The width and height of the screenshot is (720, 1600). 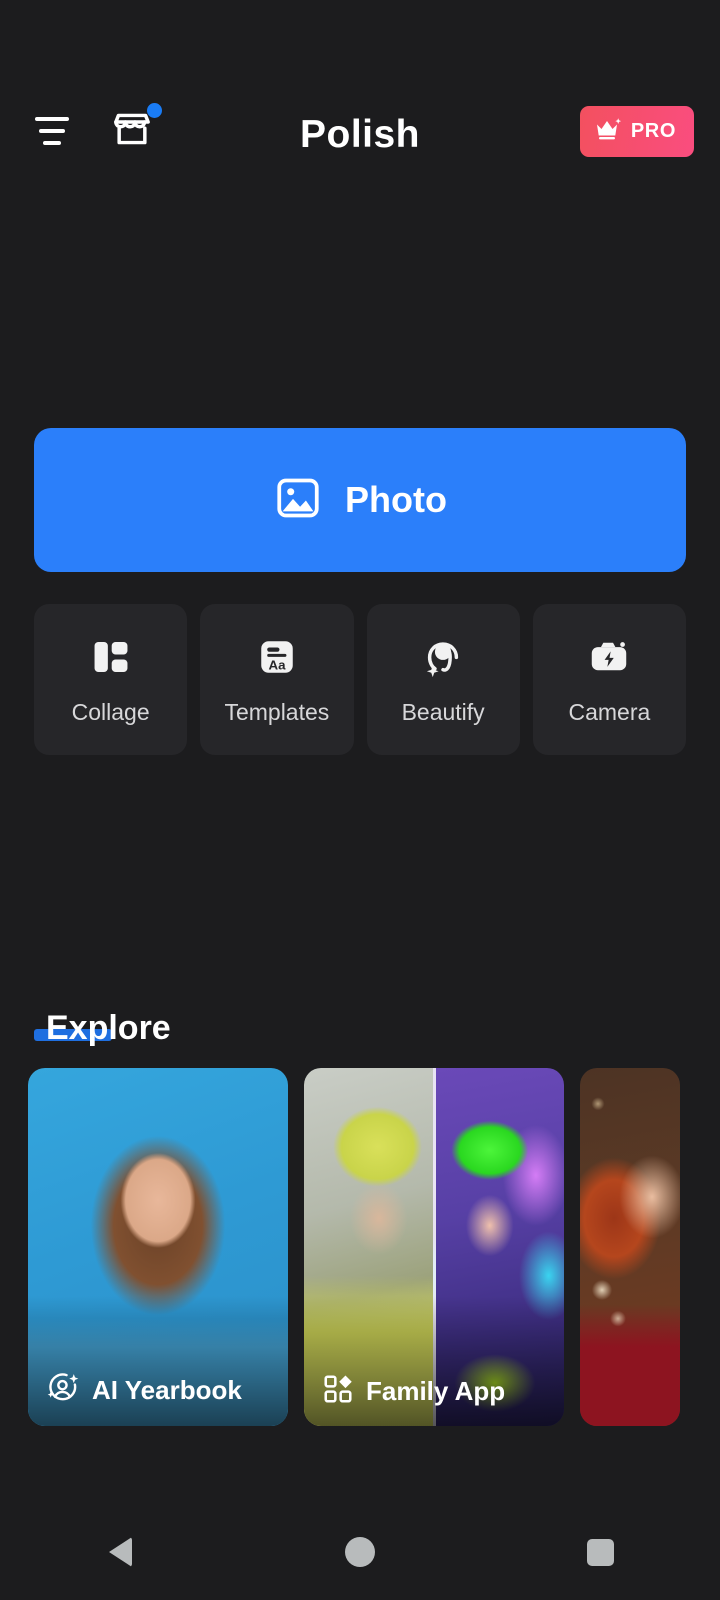 I want to click on app-title-text: Polish, so click(x=360, y=134).